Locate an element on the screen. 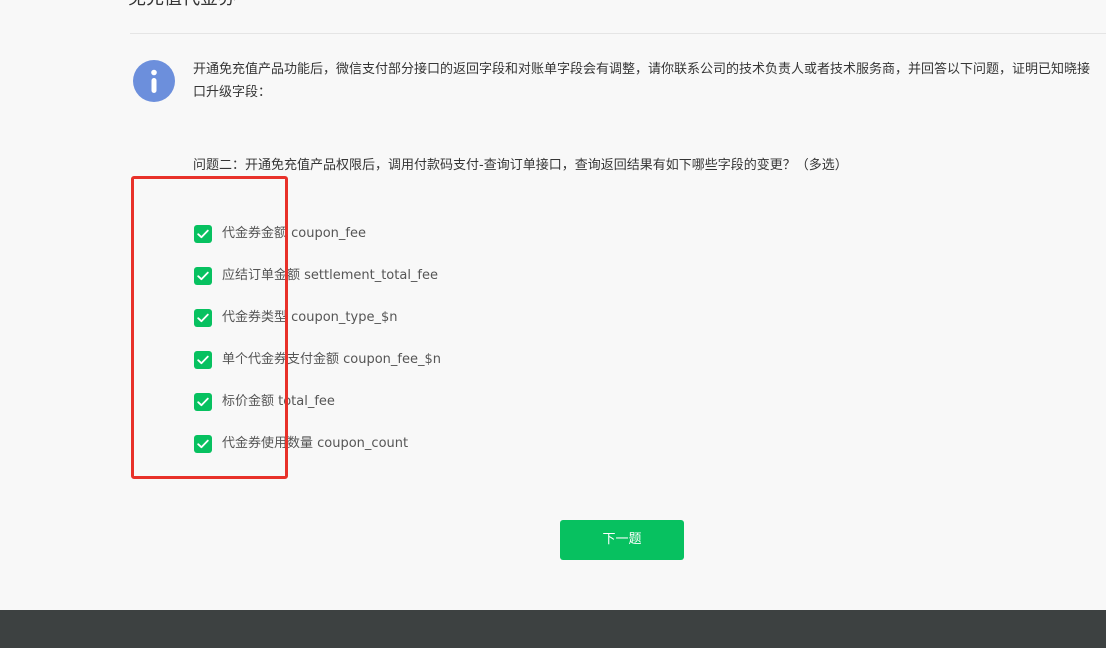 The width and height of the screenshot is (1106, 648). option-label: 代金券金额 coupon_fee is located at coordinates (294, 233).